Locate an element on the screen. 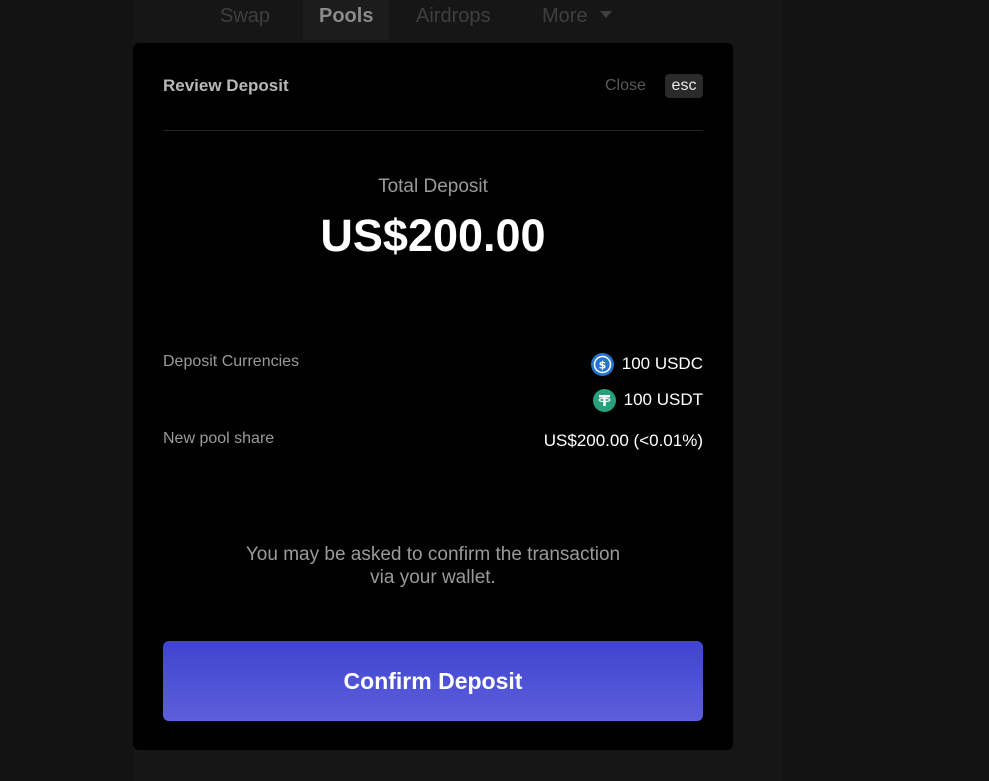  nav-more: More is located at coordinates (577, 18).